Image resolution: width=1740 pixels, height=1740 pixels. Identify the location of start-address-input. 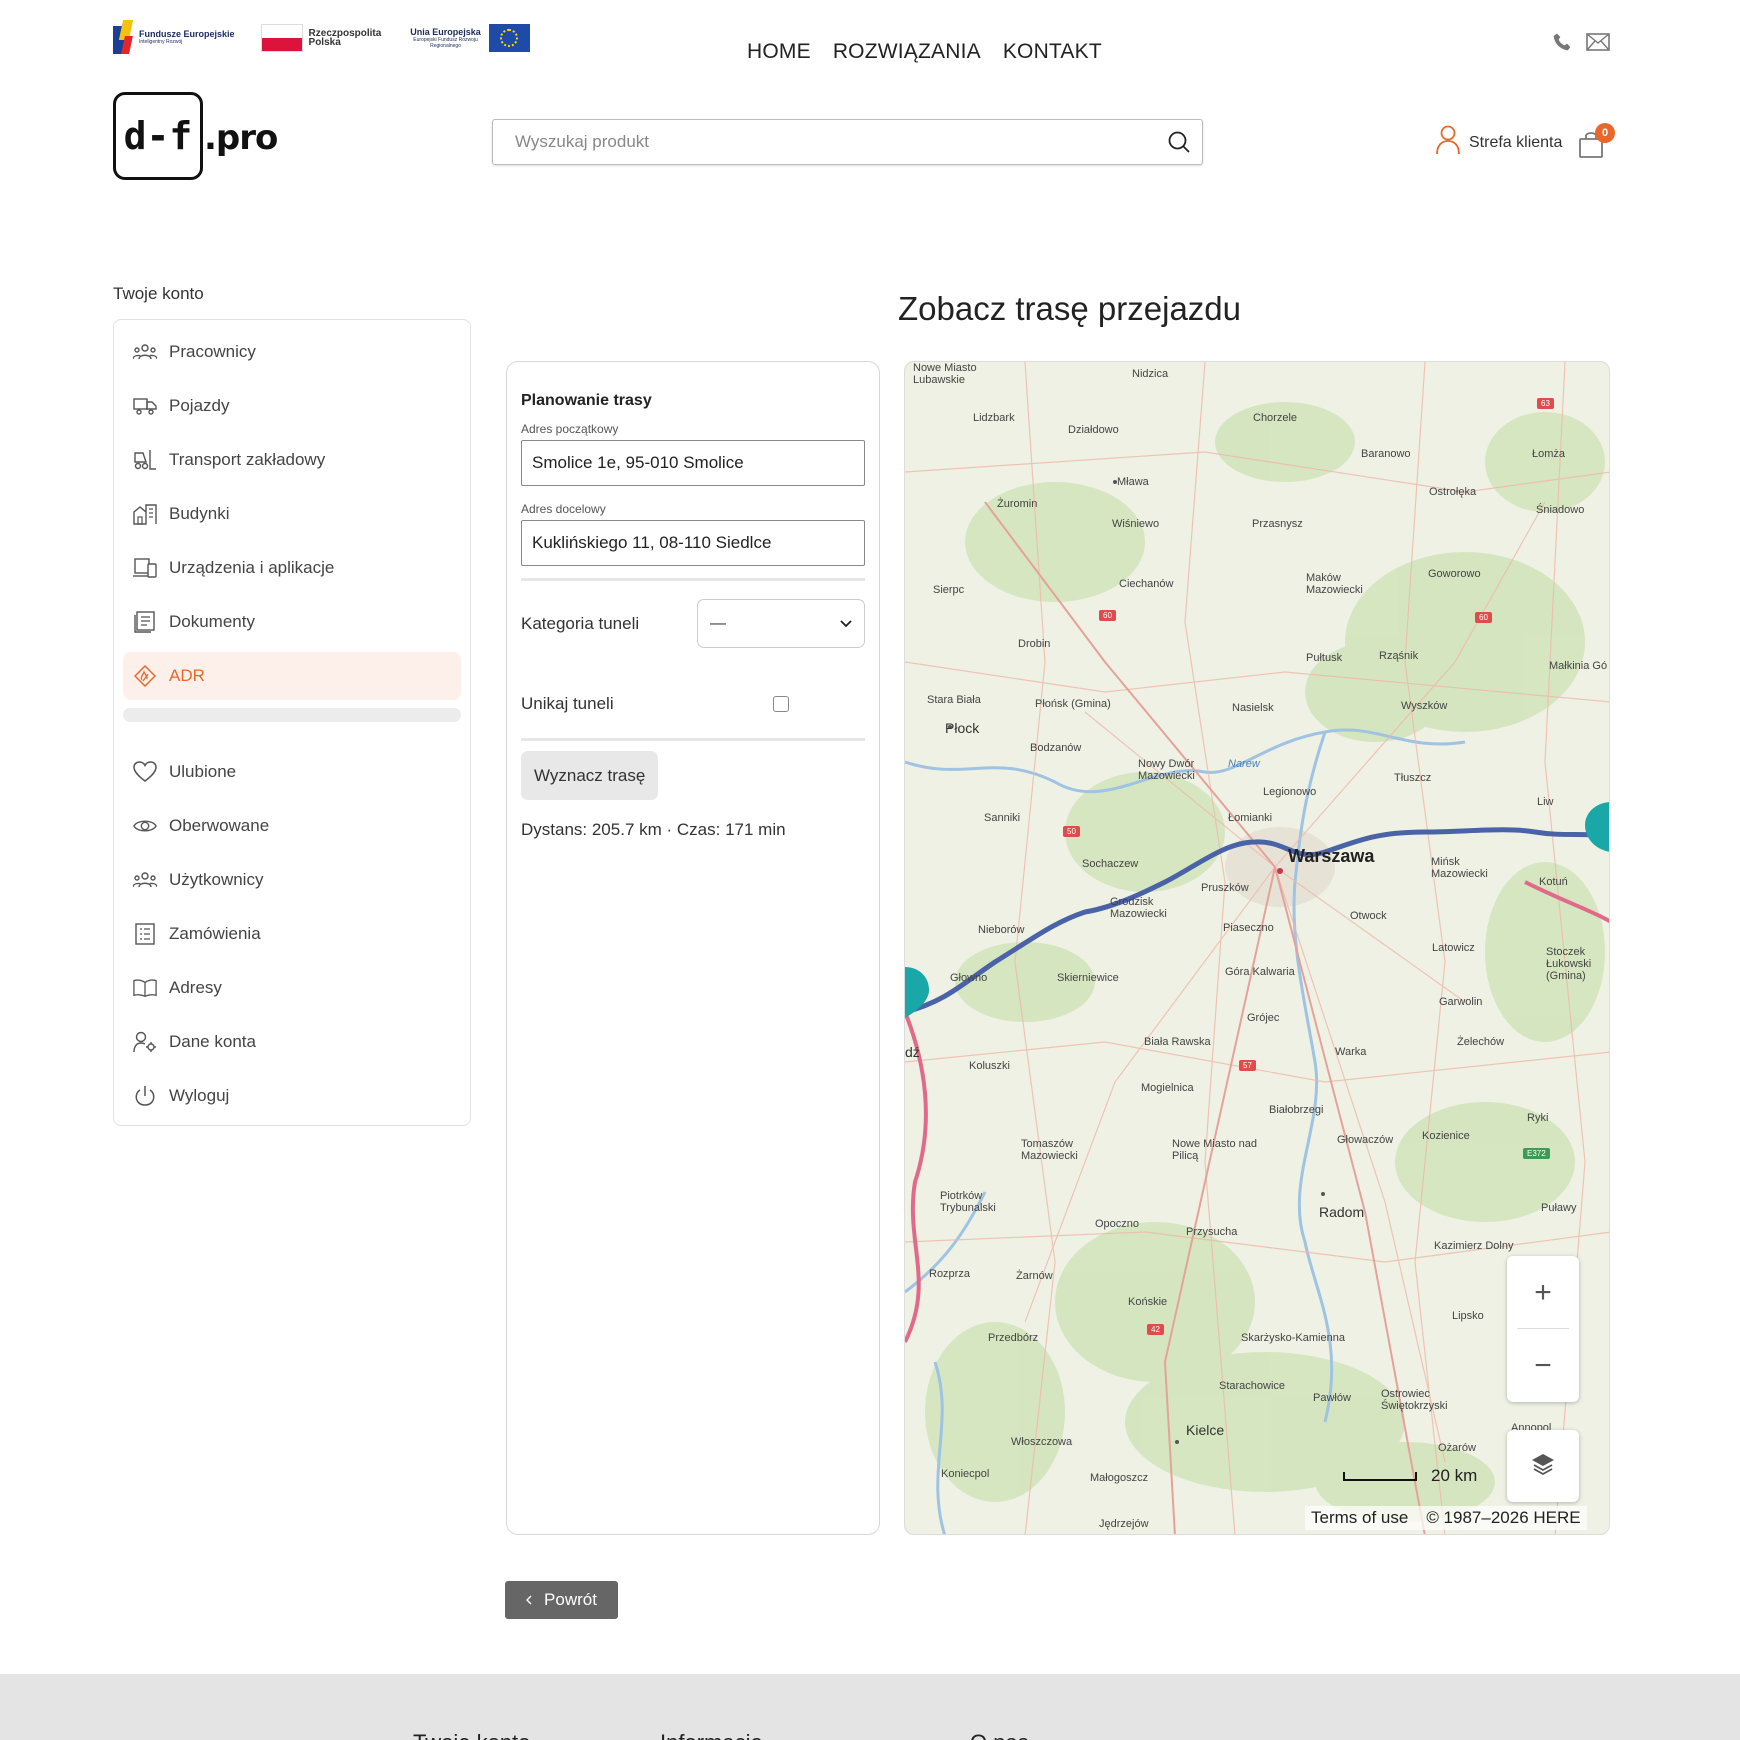
(693, 463).